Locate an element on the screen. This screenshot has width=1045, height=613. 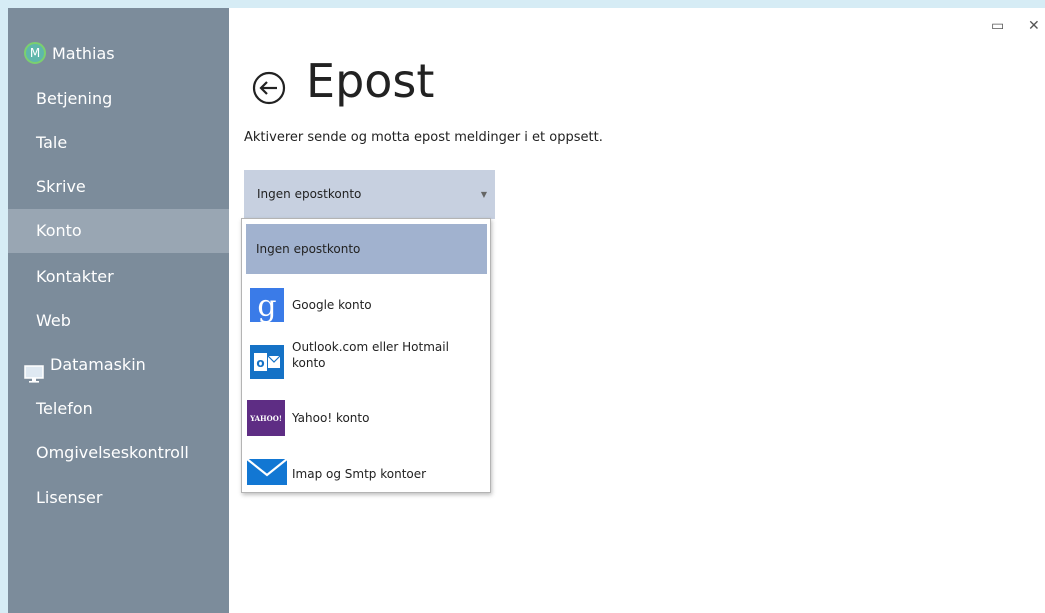
option-imap-smtp: Imap og Smtp kontoer is located at coordinates (366, 471).